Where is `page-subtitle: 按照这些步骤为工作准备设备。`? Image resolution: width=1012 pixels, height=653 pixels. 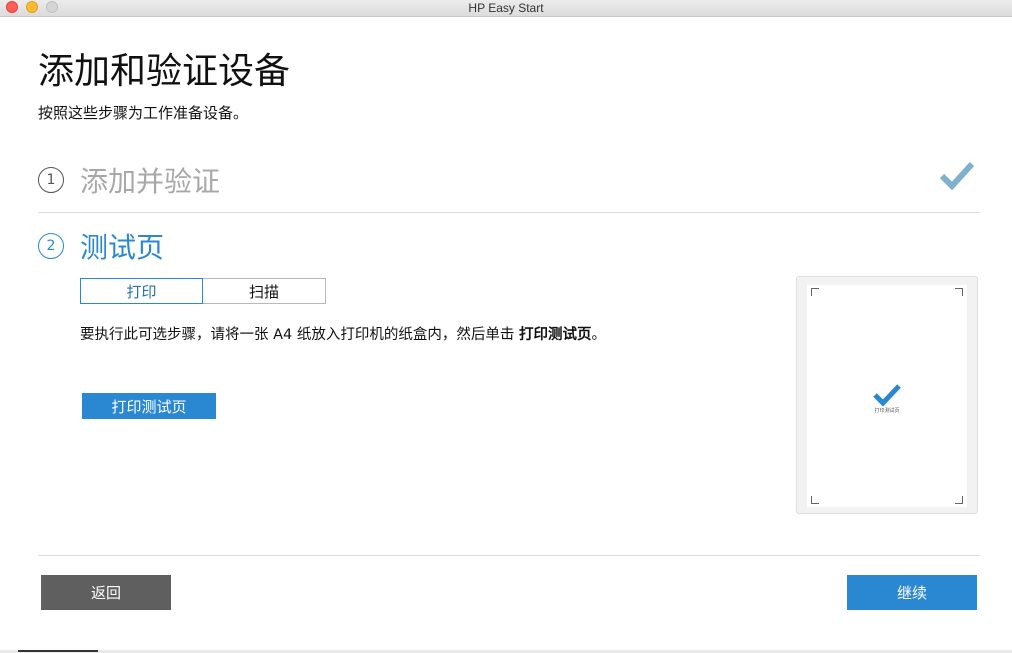 page-subtitle: 按照这些步骤为工作准备设备。 is located at coordinates (143, 113).